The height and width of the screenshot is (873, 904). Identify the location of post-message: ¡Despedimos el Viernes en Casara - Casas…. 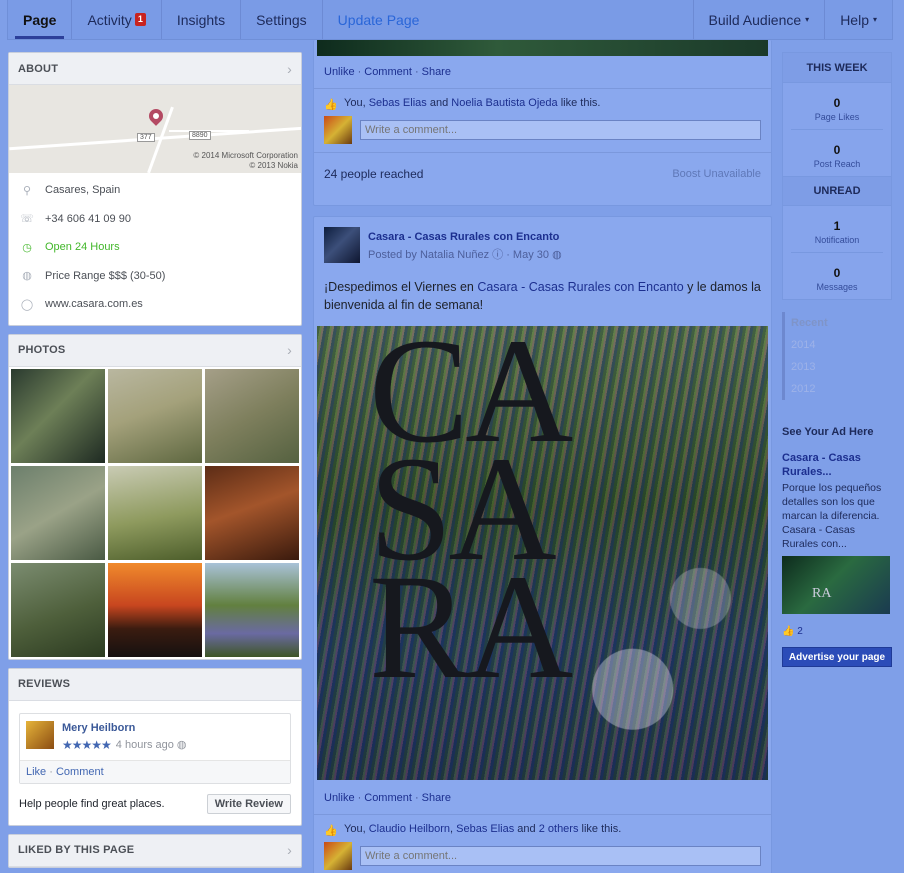
(542, 296).